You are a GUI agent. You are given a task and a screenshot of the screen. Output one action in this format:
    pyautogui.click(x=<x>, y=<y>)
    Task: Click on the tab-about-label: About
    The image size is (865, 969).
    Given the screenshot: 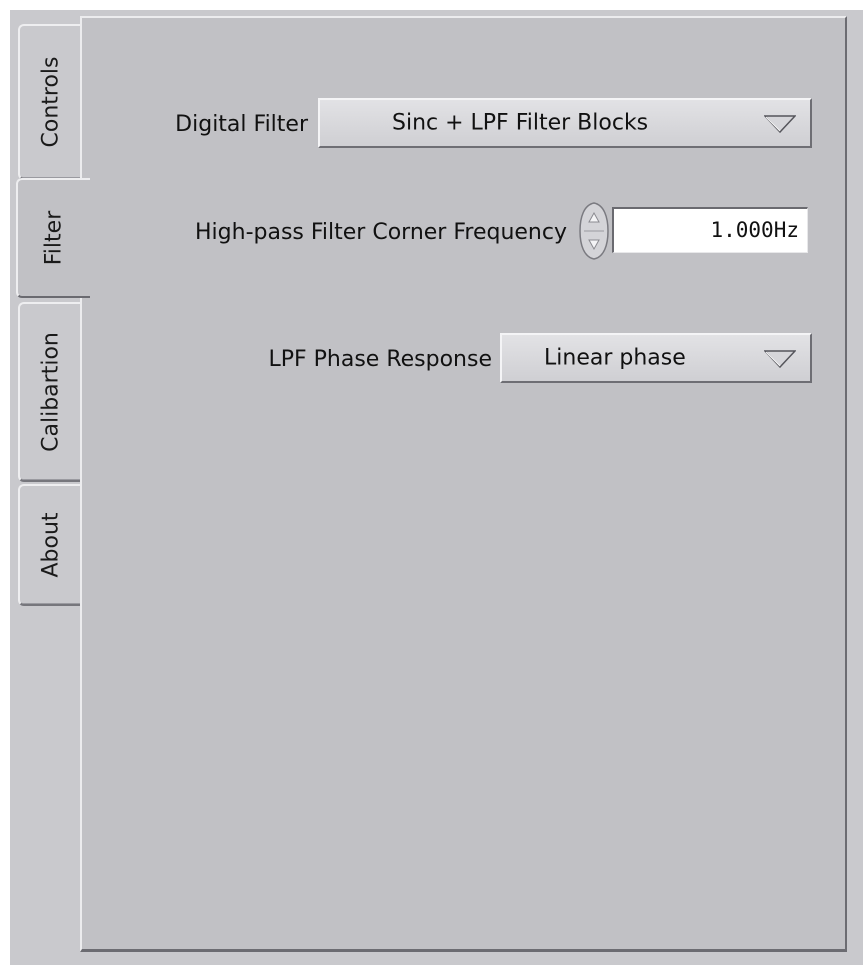 What is the action you would take?
    pyautogui.click(x=51, y=545)
    